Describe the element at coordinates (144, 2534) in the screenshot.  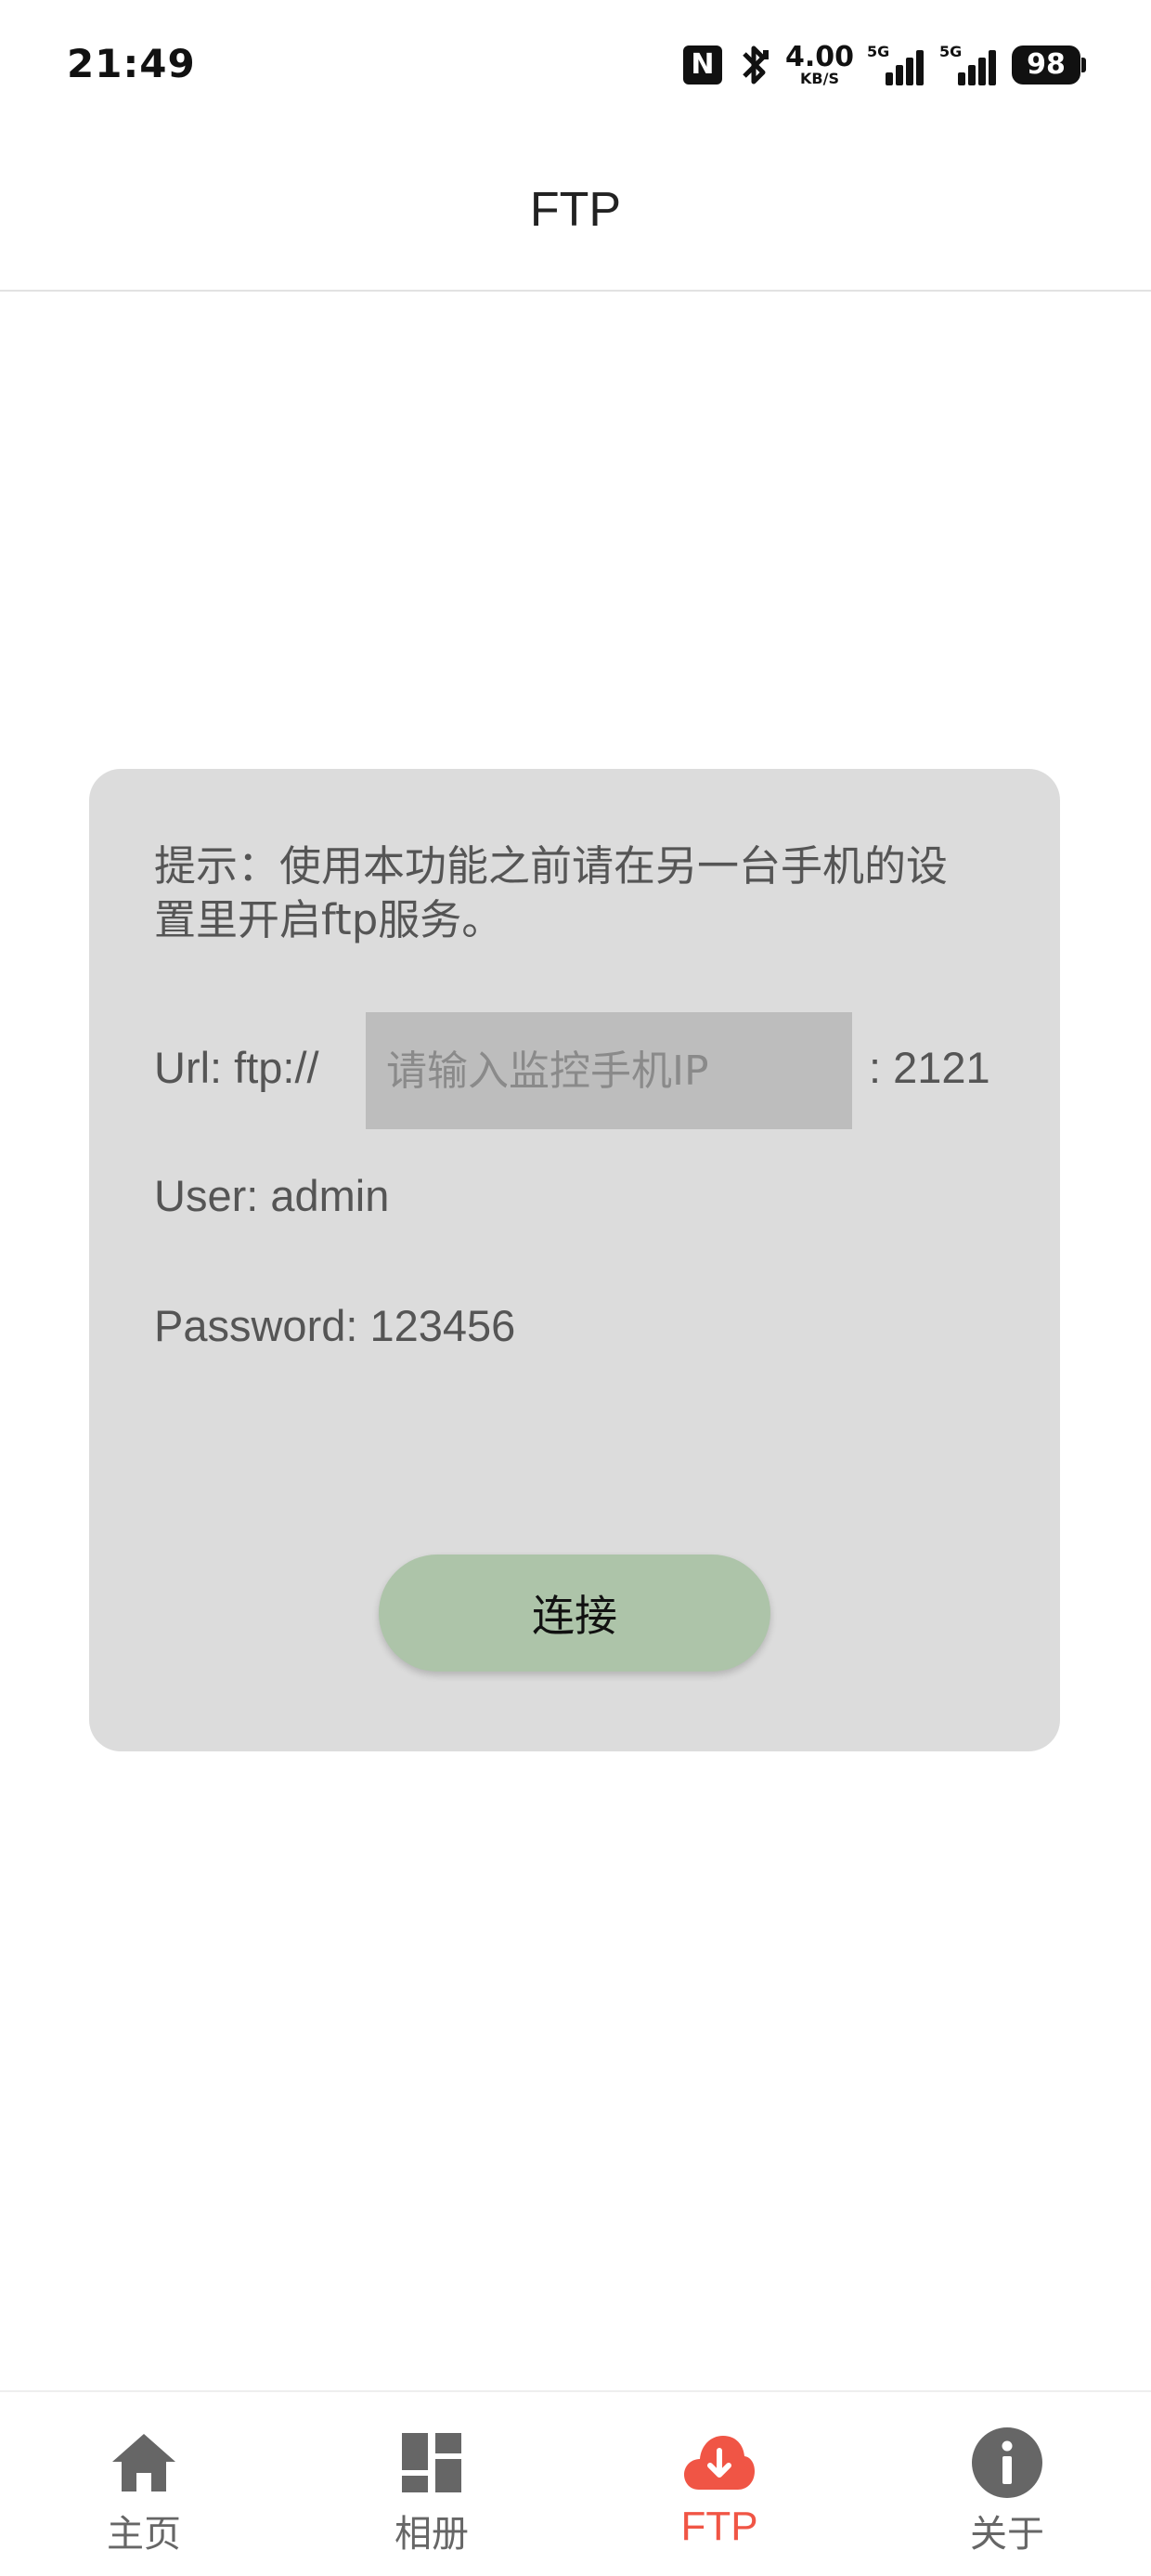
I see `nav-label-home: 主页` at that location.